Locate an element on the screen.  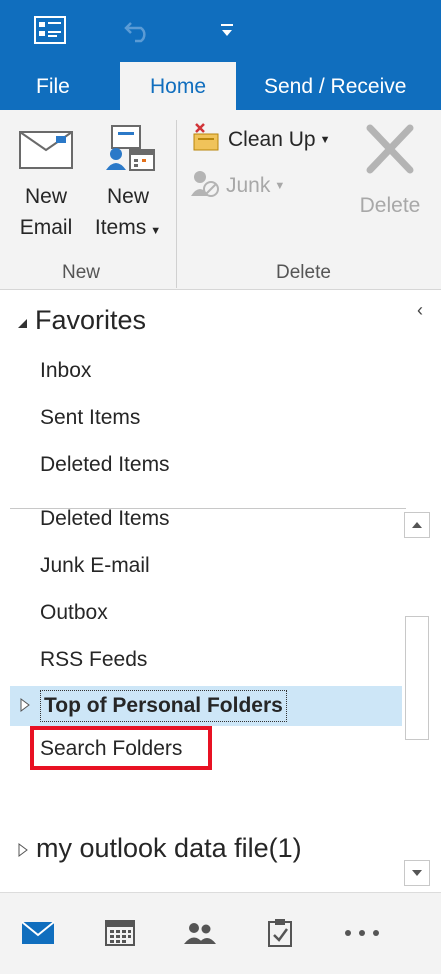
group-label-new: New is located at coordinates (81, 272).